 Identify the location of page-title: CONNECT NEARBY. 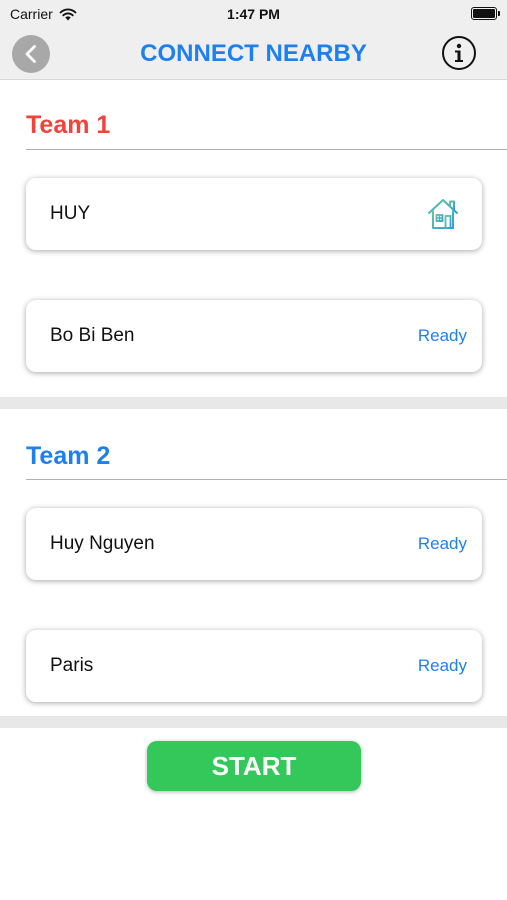
(253, 53).